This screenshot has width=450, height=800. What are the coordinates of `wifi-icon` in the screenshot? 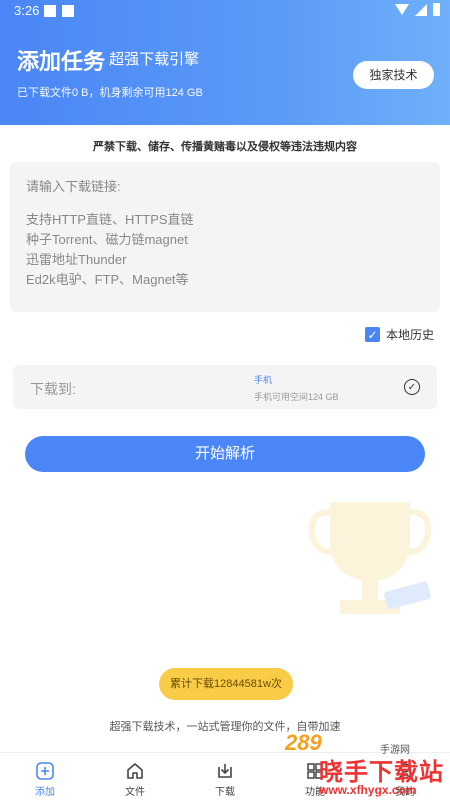 It's located at (402, 9).